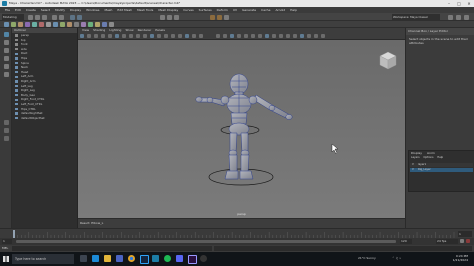 The image size is (474, 266). What do you see at coordinates (367, 258) in the screenshot?
I see `weather-widget: 21°C Sunny` at bounding box center [367, 258].